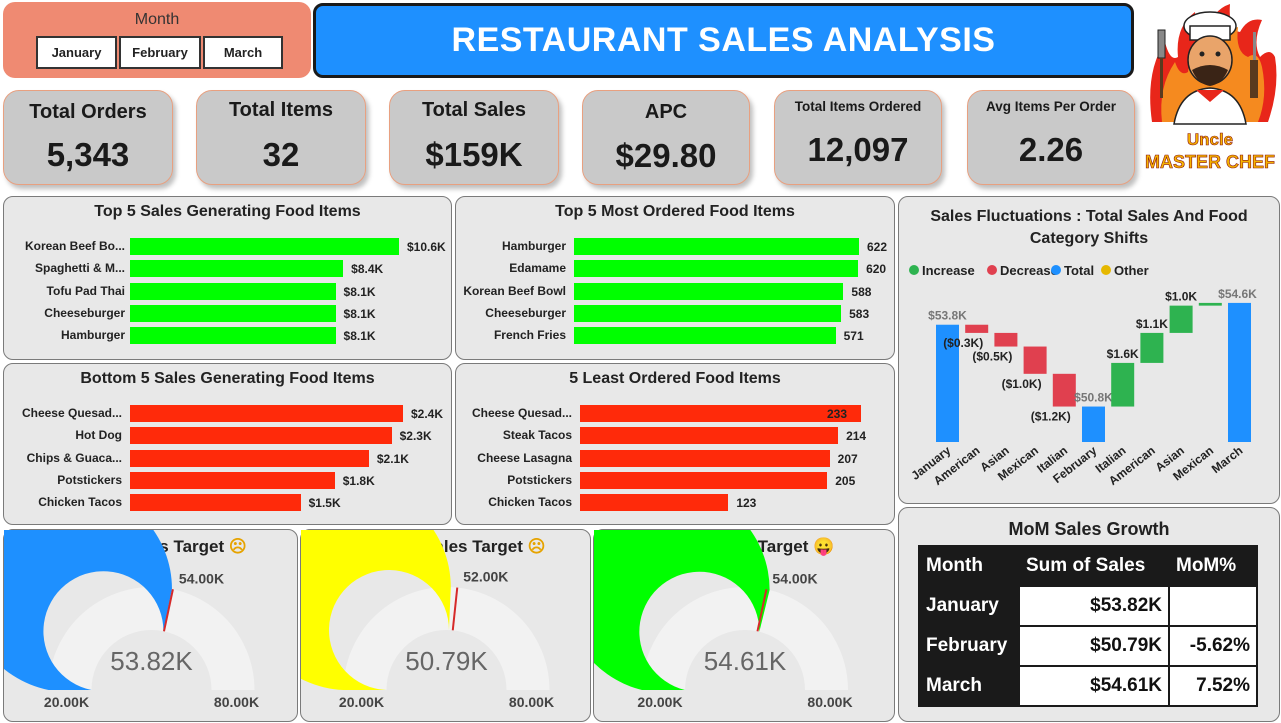 The height and width of the screenshot is (723, 1281). Describe the element at coordinates (525, 312) in the screenshot. I see `bar-category-label: Cheeseburger` at that location.